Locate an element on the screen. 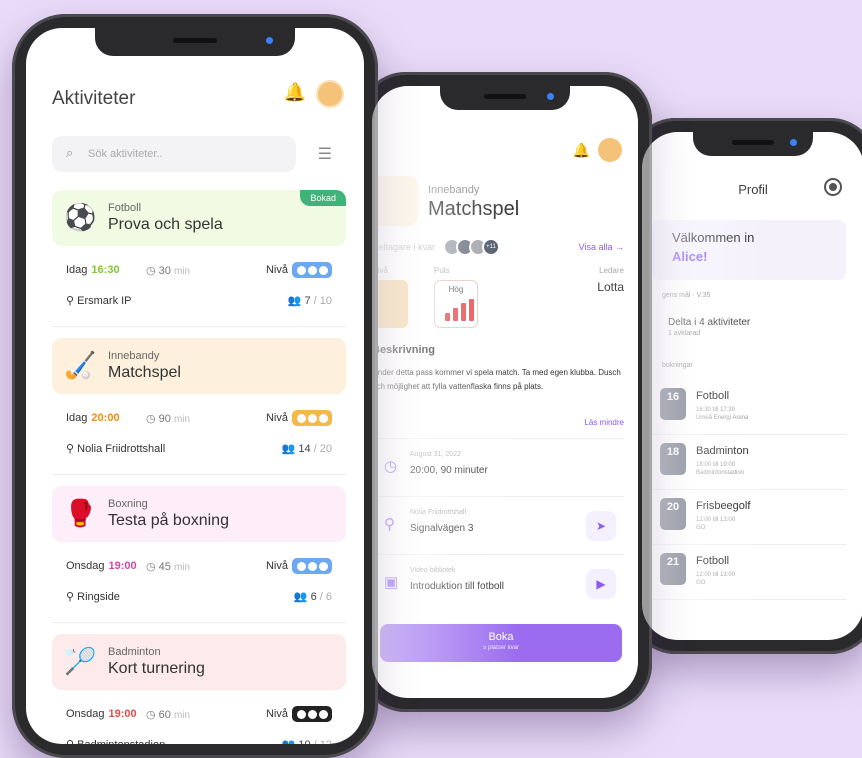  participants-row: Deltagare i kvar +11 Visa alla → is located at coordinates (505, 249).